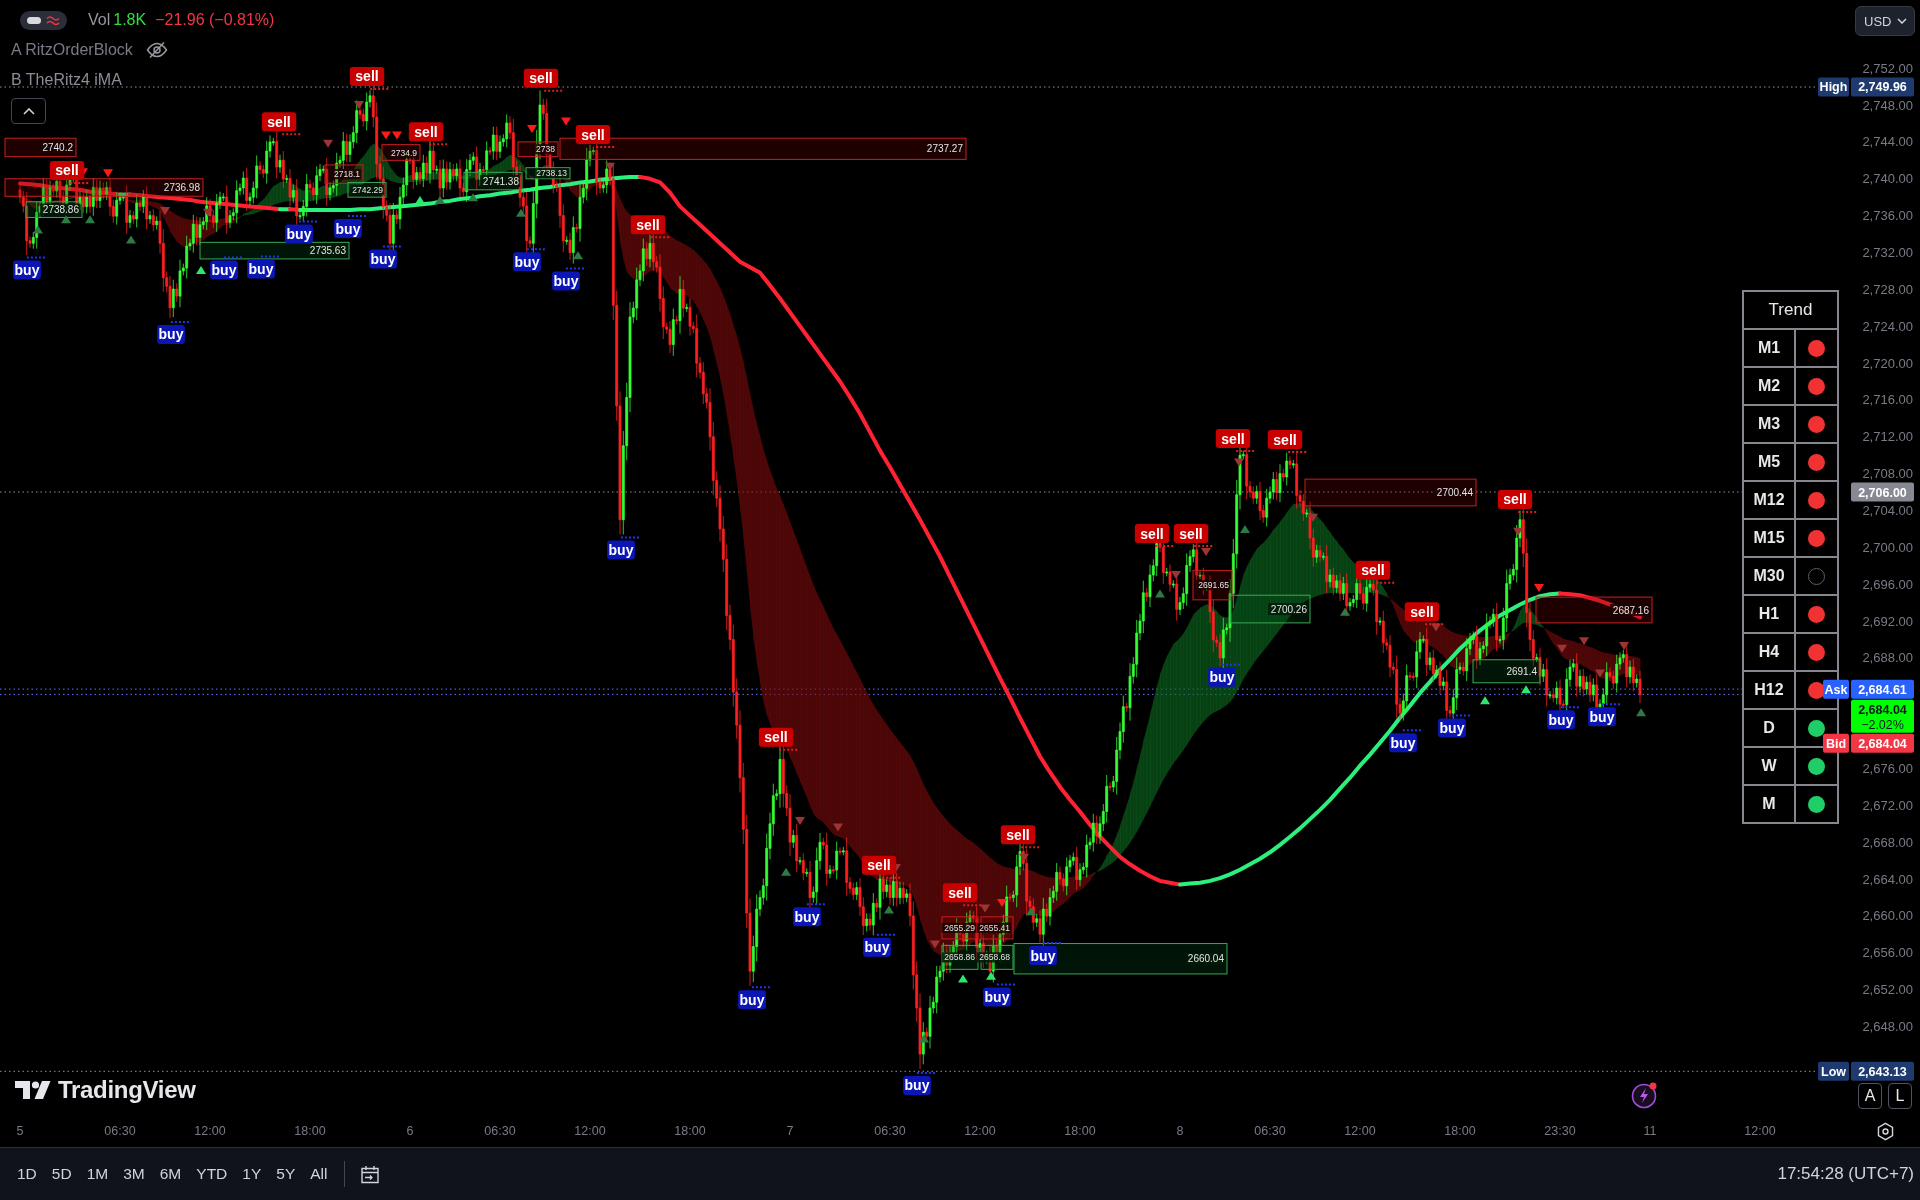  What do you see at coordinates (1180, 1131) in the screenshot?
I see `time-axis-label: 8` at bounding box center [1180, 1131].